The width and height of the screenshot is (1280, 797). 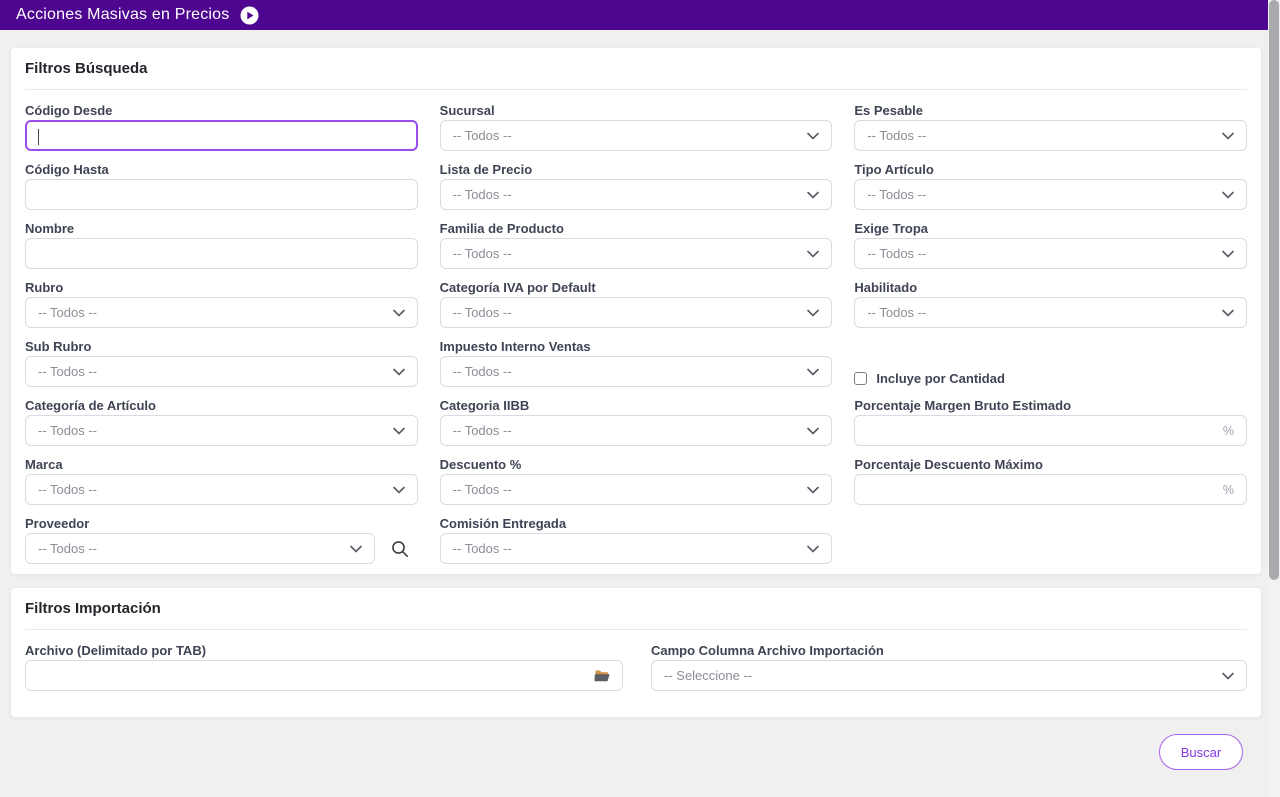 I want to click on field-proveedor: Proveedor -- Todos --, so click(x=221, y=544).